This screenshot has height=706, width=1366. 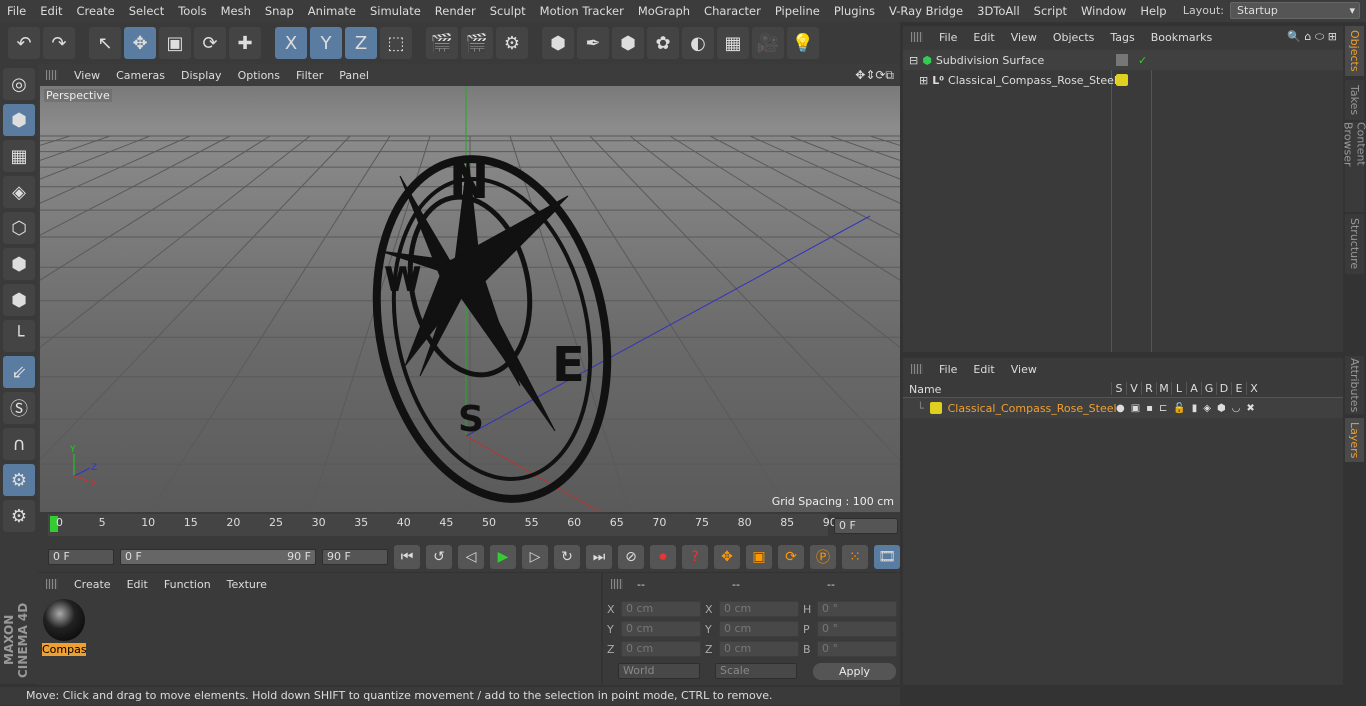 What do you see at coordinates (998, 11) in the screenshot?
I see `menu-3dtoall: 3DToAll` at bounding box center [998, 11].